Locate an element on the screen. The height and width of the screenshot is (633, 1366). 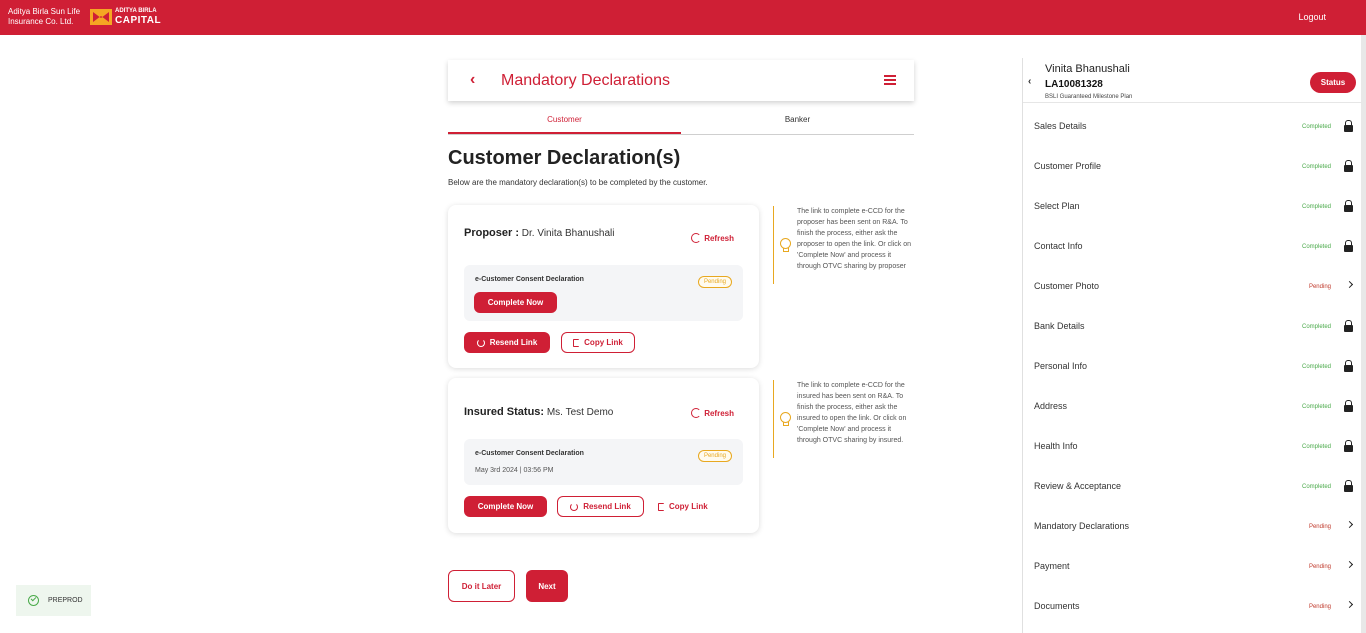
hamburger-menu-icon is located at coordinates (890, 80).